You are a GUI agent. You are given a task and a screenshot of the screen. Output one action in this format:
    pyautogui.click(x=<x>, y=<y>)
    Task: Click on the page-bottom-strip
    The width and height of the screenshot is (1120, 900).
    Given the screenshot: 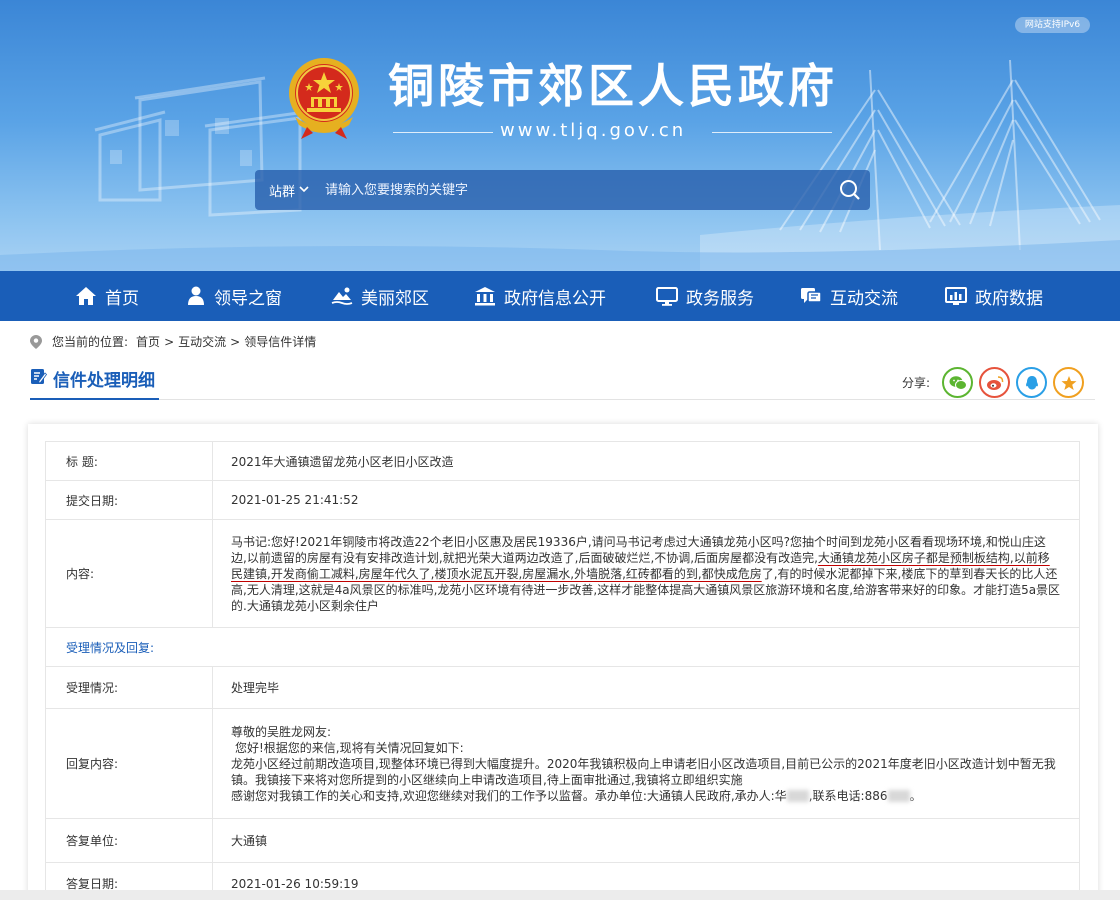 What is the action you would take?
    pyautogui.click(x=560, y=895)
    